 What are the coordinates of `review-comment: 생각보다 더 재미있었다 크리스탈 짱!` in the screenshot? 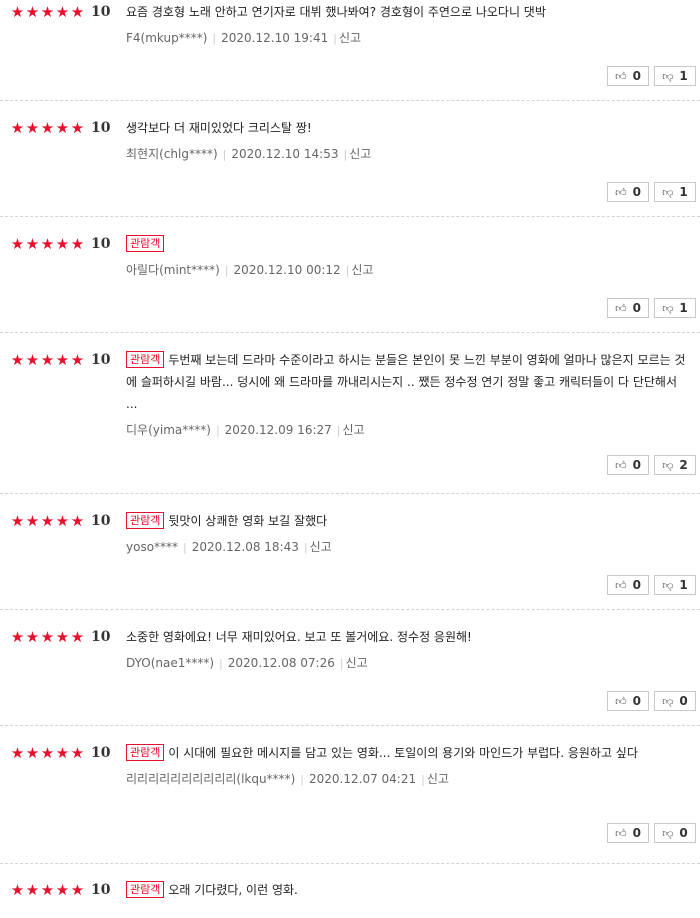 It's located at (219, 128).